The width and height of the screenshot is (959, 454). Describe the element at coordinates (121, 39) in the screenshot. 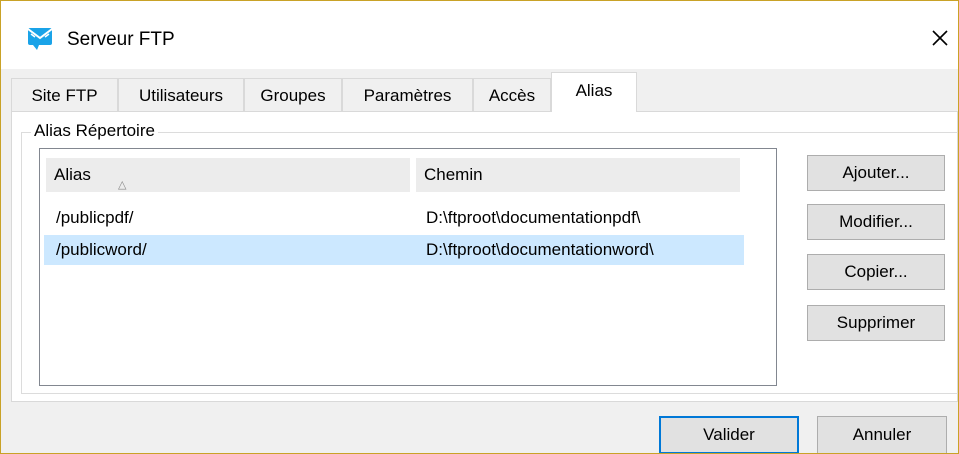

I see `window-title: Serveur FTP` at that location.